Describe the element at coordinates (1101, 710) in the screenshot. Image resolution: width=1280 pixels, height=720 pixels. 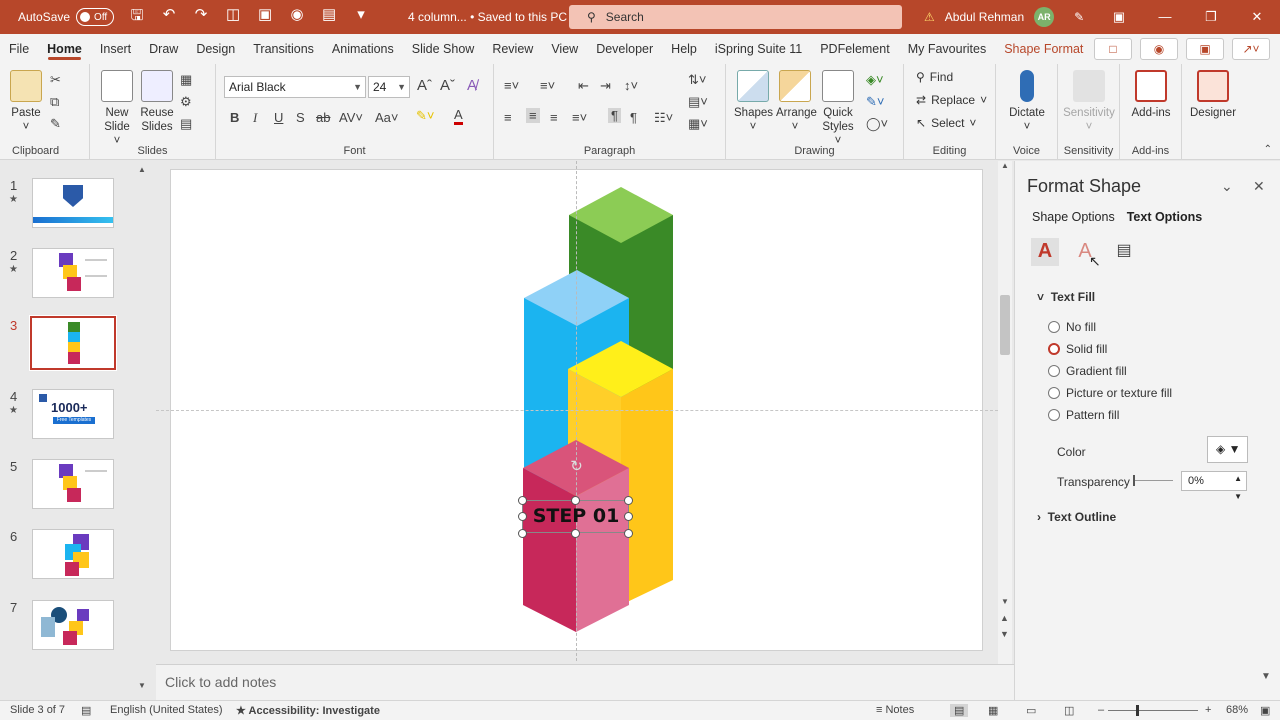
I see `zoom-out-icon: –` at that location.